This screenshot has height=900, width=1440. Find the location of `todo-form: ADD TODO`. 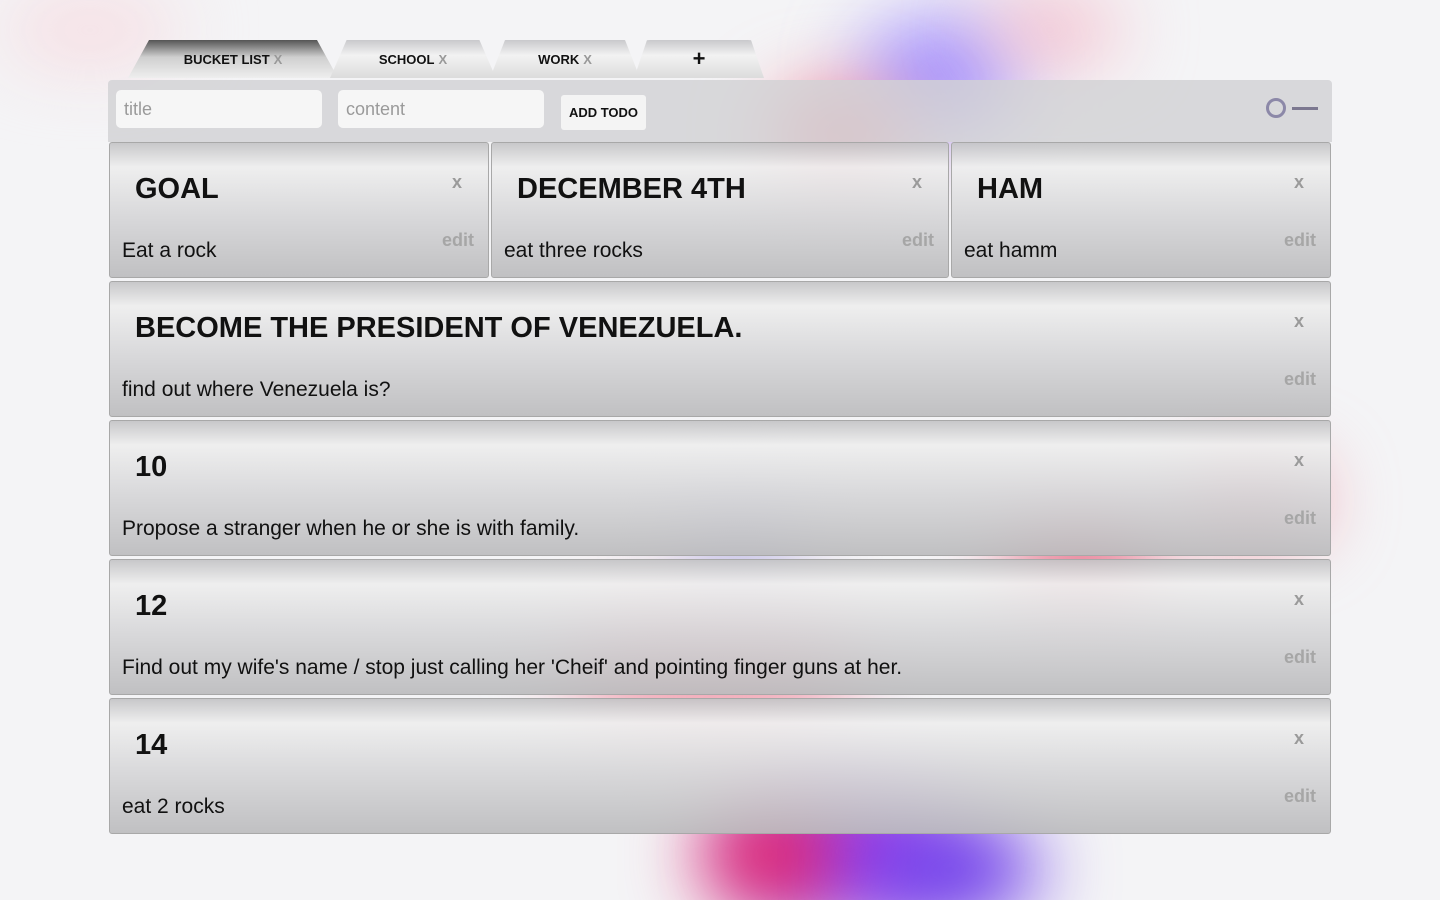

todo-form: ADD TODO is located at coordinates (720, 111).